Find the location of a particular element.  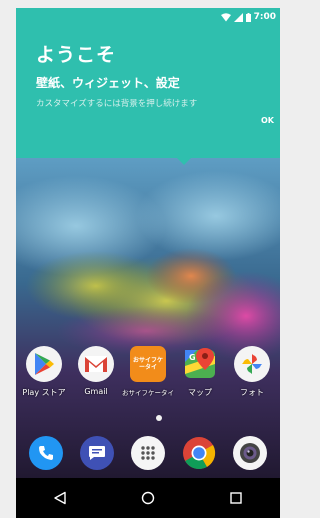

battery-icon is located at coordinates (248, 17).